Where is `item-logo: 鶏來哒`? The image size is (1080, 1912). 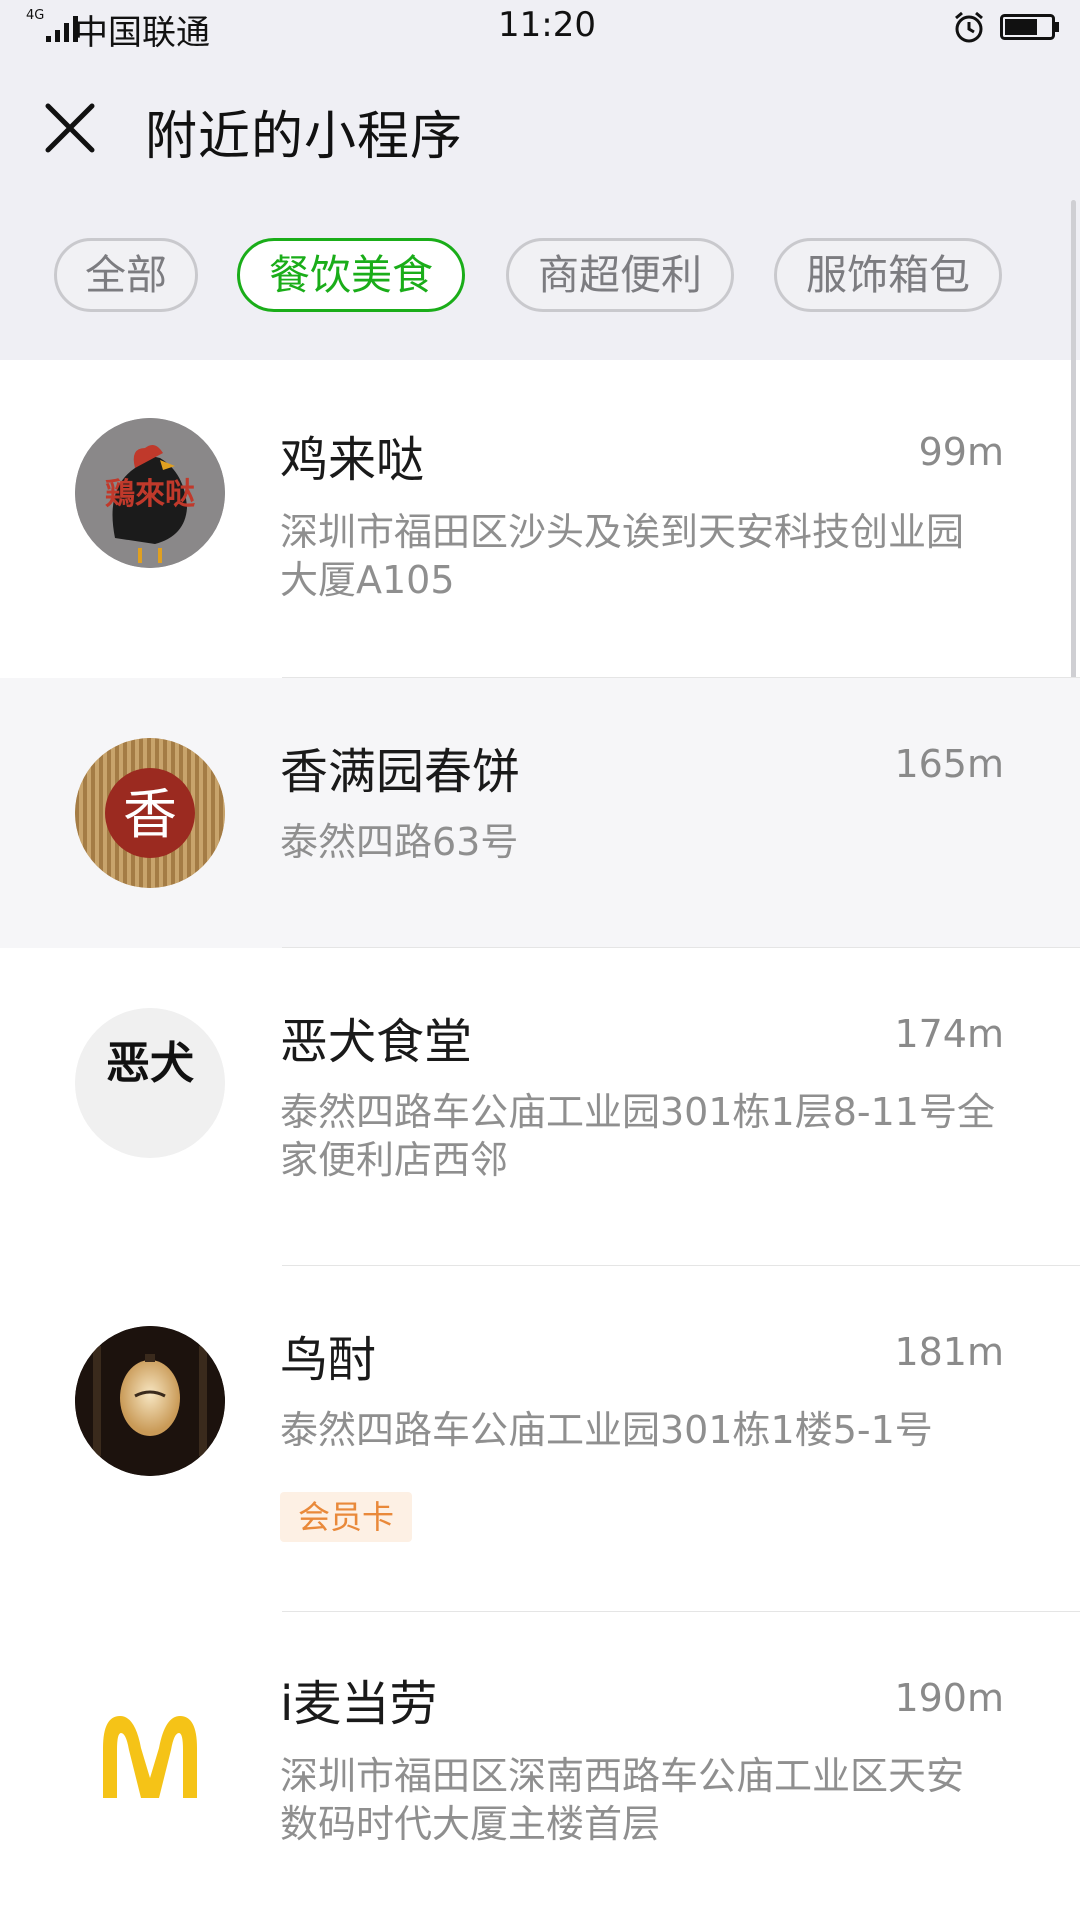 item-logo: 鶏來哒 is located at coordinates (150, 493).